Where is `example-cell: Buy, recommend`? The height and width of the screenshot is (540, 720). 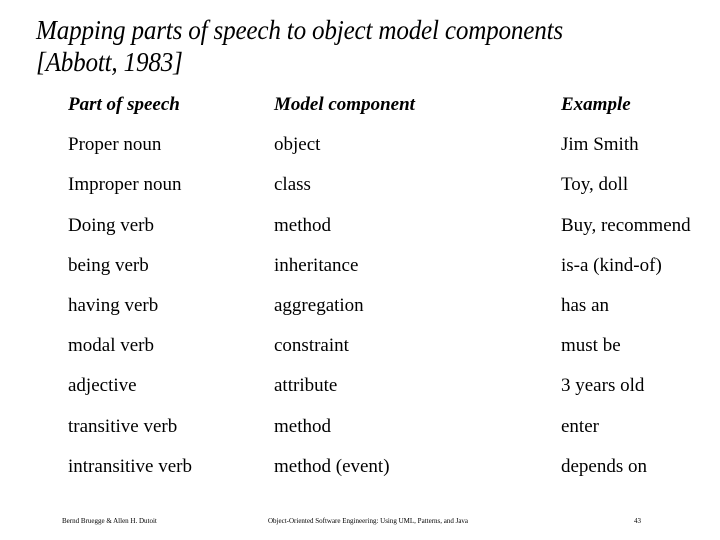 example-cell: Buy, recommend is located at coordinates (626, 225).